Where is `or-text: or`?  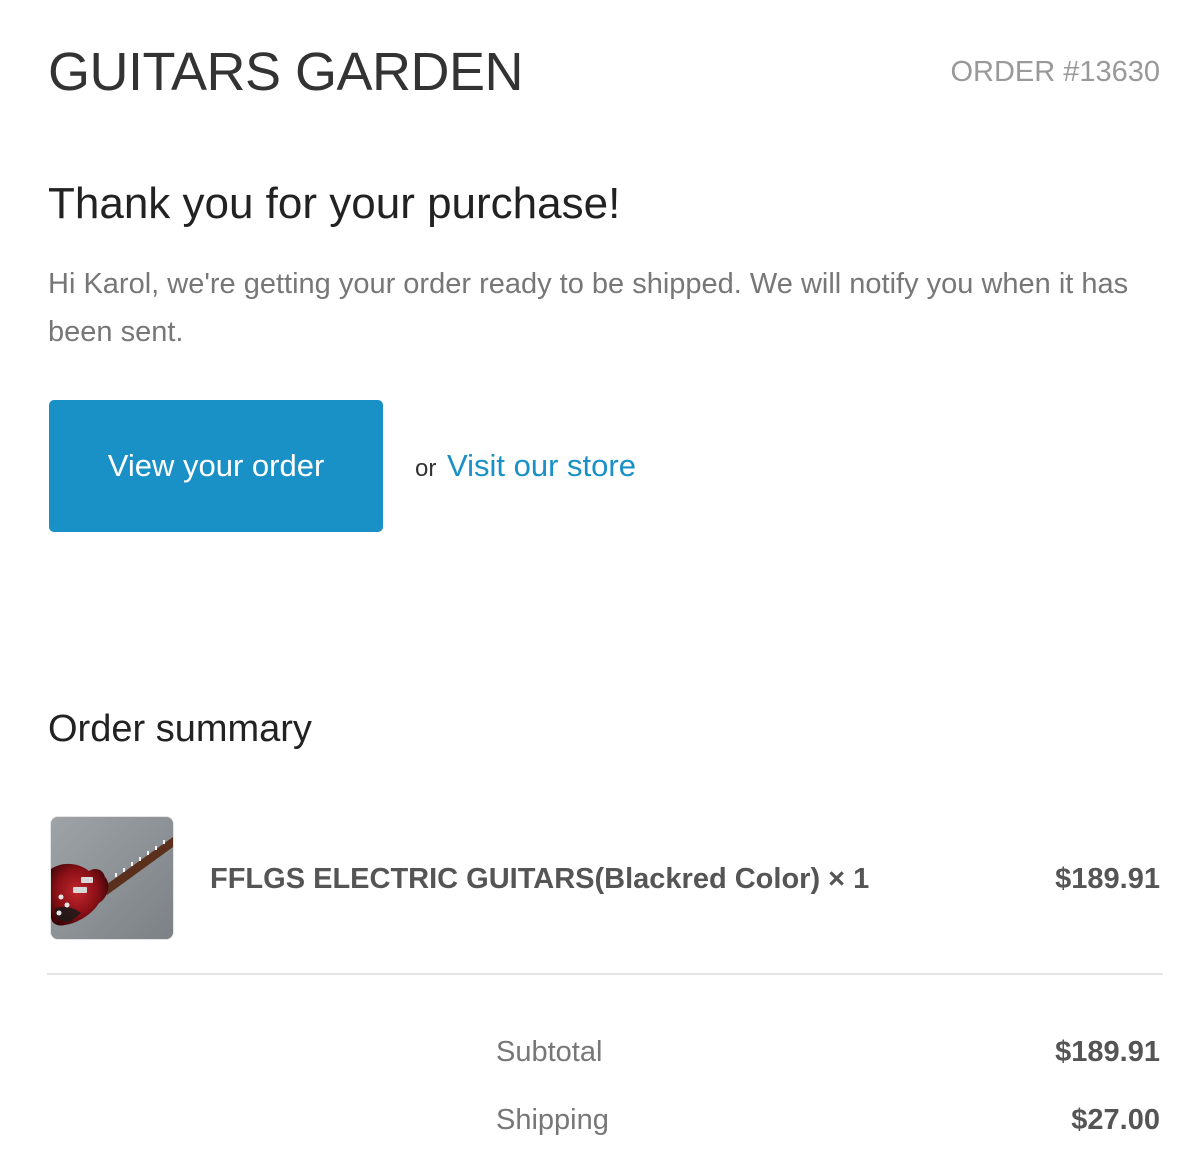 or-text: or is located at coordinates (426, 468).